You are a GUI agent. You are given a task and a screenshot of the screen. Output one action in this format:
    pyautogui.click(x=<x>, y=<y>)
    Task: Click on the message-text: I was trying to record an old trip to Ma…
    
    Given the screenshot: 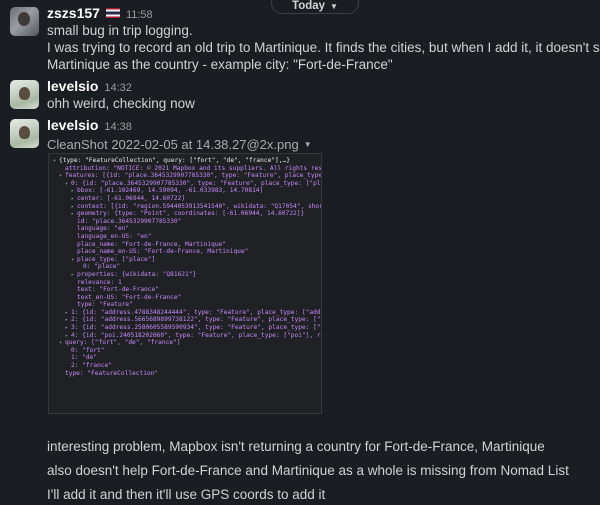 What is the action you would take?
    pyautogui.click(x=323, y=47)
    